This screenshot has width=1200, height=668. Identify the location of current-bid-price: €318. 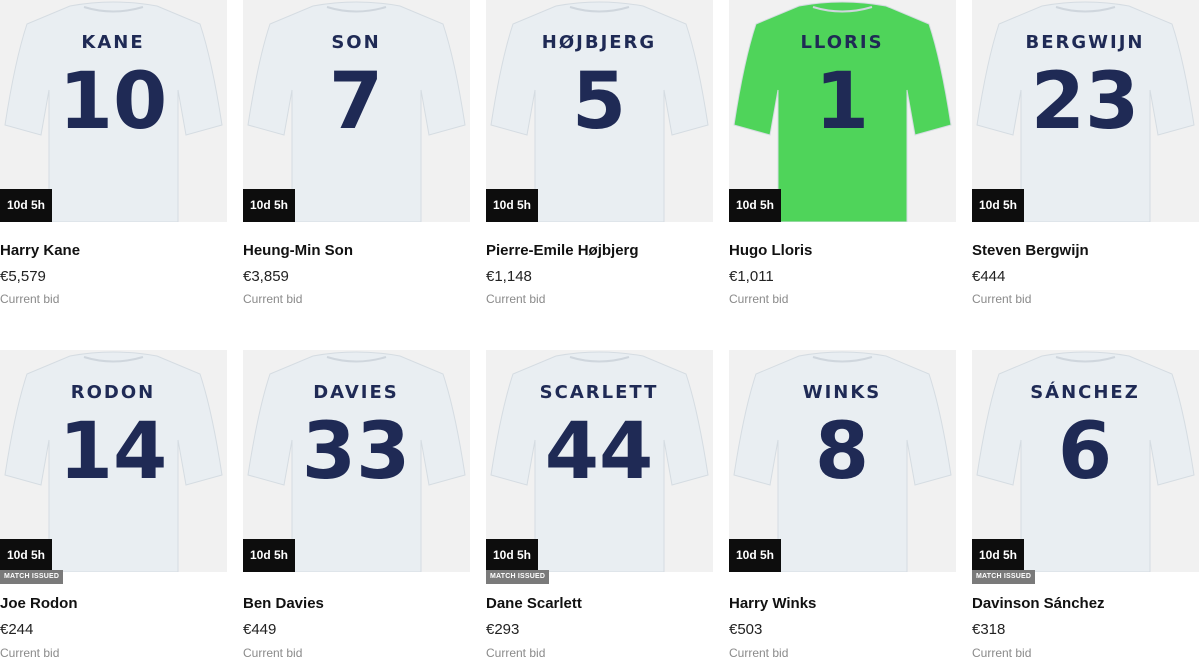
(989, 629).